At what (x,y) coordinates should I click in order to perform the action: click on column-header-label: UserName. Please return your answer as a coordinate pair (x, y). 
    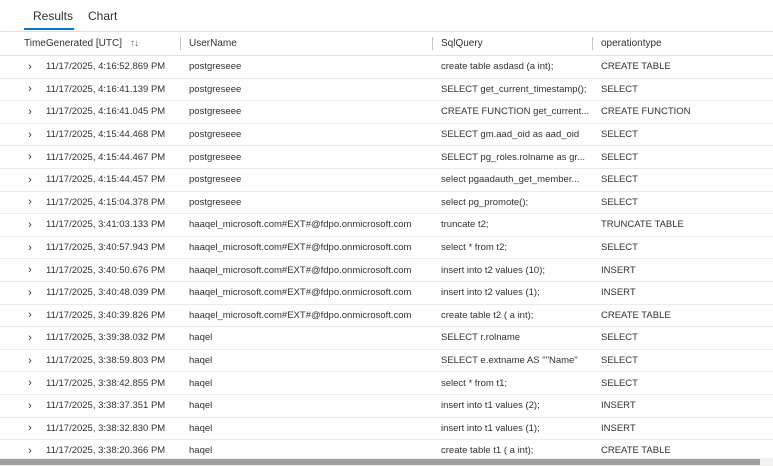
    Looking at the image, I should click on (213, 43).